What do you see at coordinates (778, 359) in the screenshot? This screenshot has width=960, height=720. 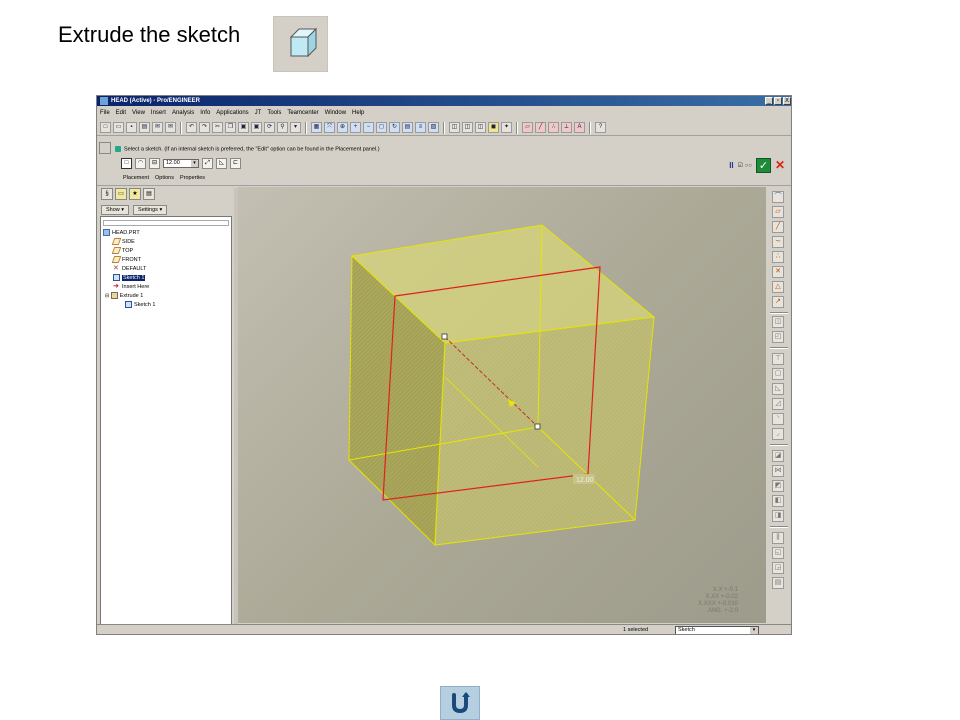 I see `hole-tool-icon: ⊤` at bounding box center [778, 359].